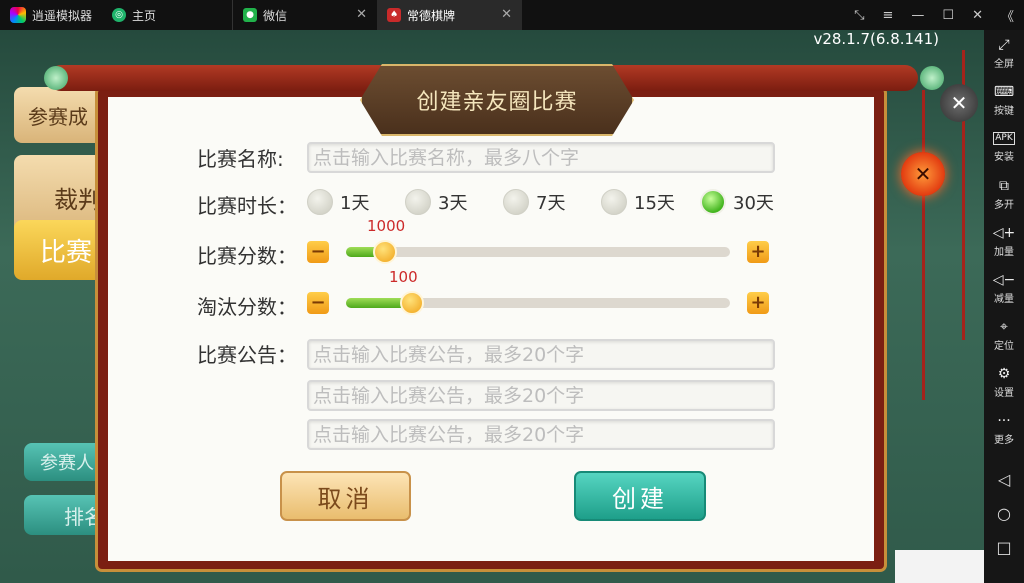 The width and height of the screenshot is (1024, 583). What do you see at coordinates (1004, 91) in the screenshot?
I see `keyboard-icon: ⌨` at bounding box center [1004, 91].